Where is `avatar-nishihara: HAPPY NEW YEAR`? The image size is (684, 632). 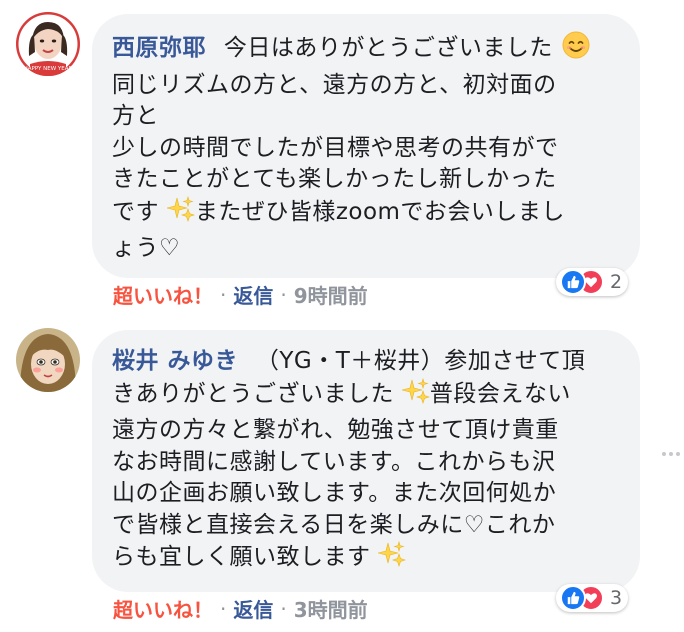
avatar-nishihara: HAPPY NEW YEAR is located at coordinates (48, 44).